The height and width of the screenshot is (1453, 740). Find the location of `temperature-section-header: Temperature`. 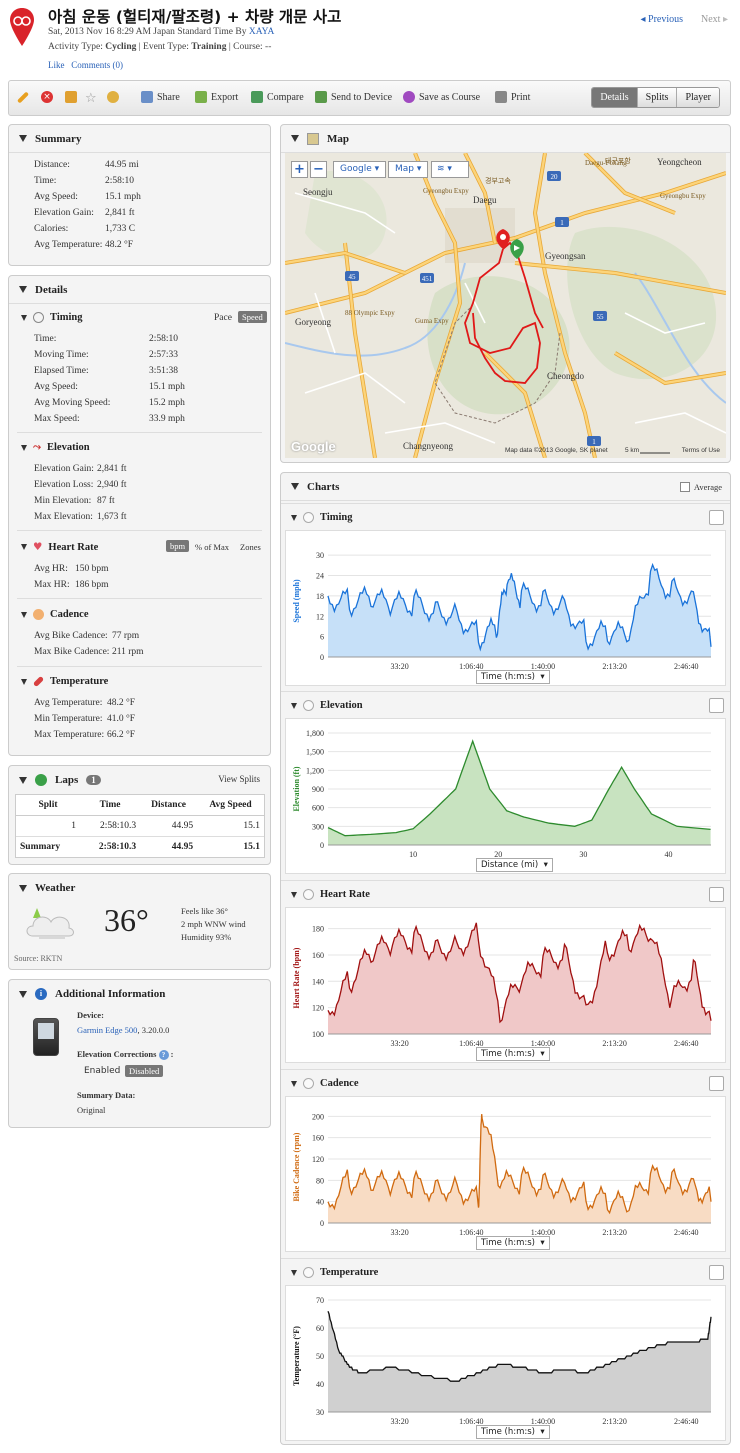

temperature-section-header: Temperature is located at coordinates (64, 681).